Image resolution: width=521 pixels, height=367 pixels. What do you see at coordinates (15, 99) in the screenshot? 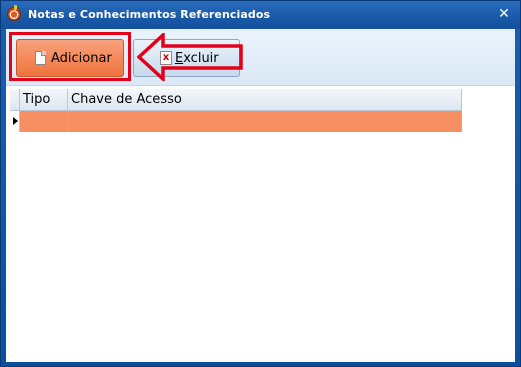
I see `grid-header-indicator` at bounding box center [15, 99].